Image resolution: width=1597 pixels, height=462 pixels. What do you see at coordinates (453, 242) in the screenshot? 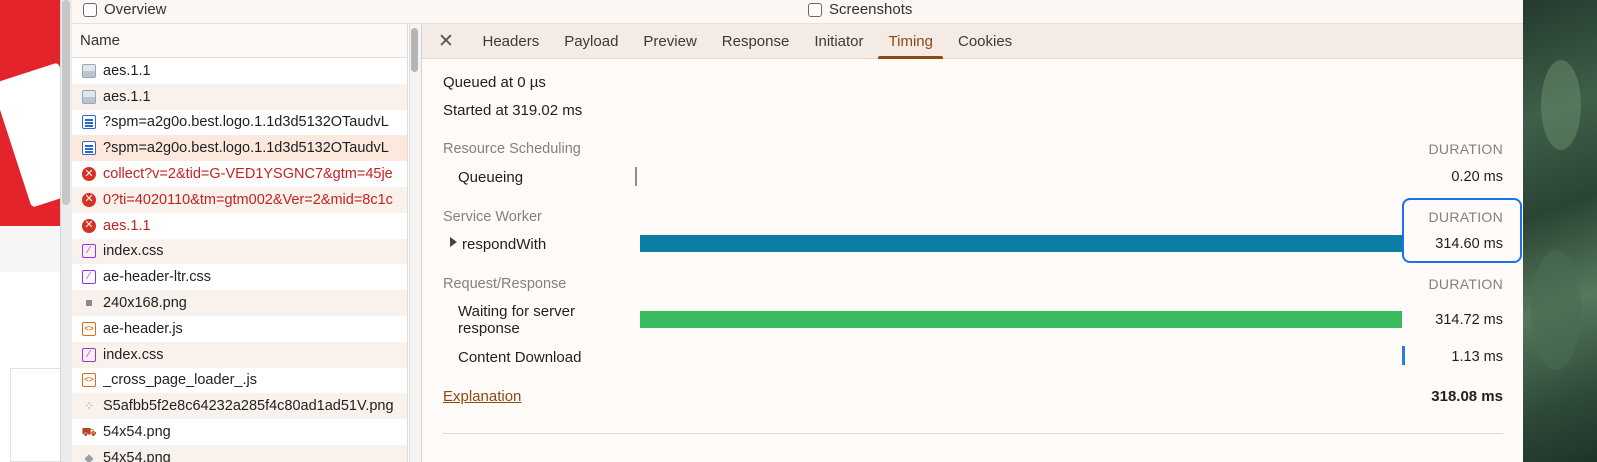
I see `expand-triangle-icon` at bounding box center [453, 242].